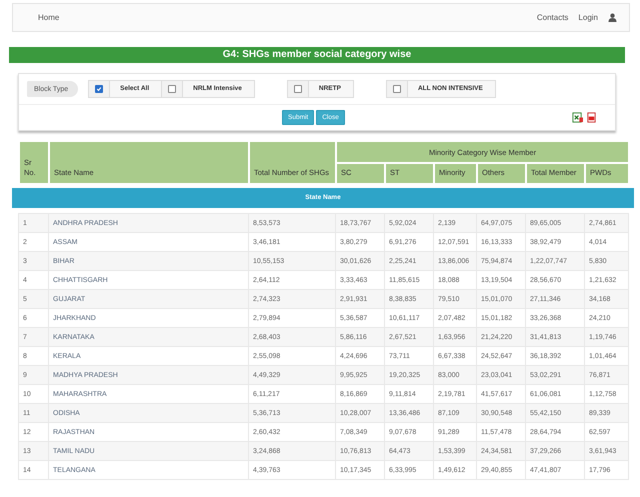 The height and width of the screenshot is (497, 640). I want to click on nav-link: Login, so click(588, 17).